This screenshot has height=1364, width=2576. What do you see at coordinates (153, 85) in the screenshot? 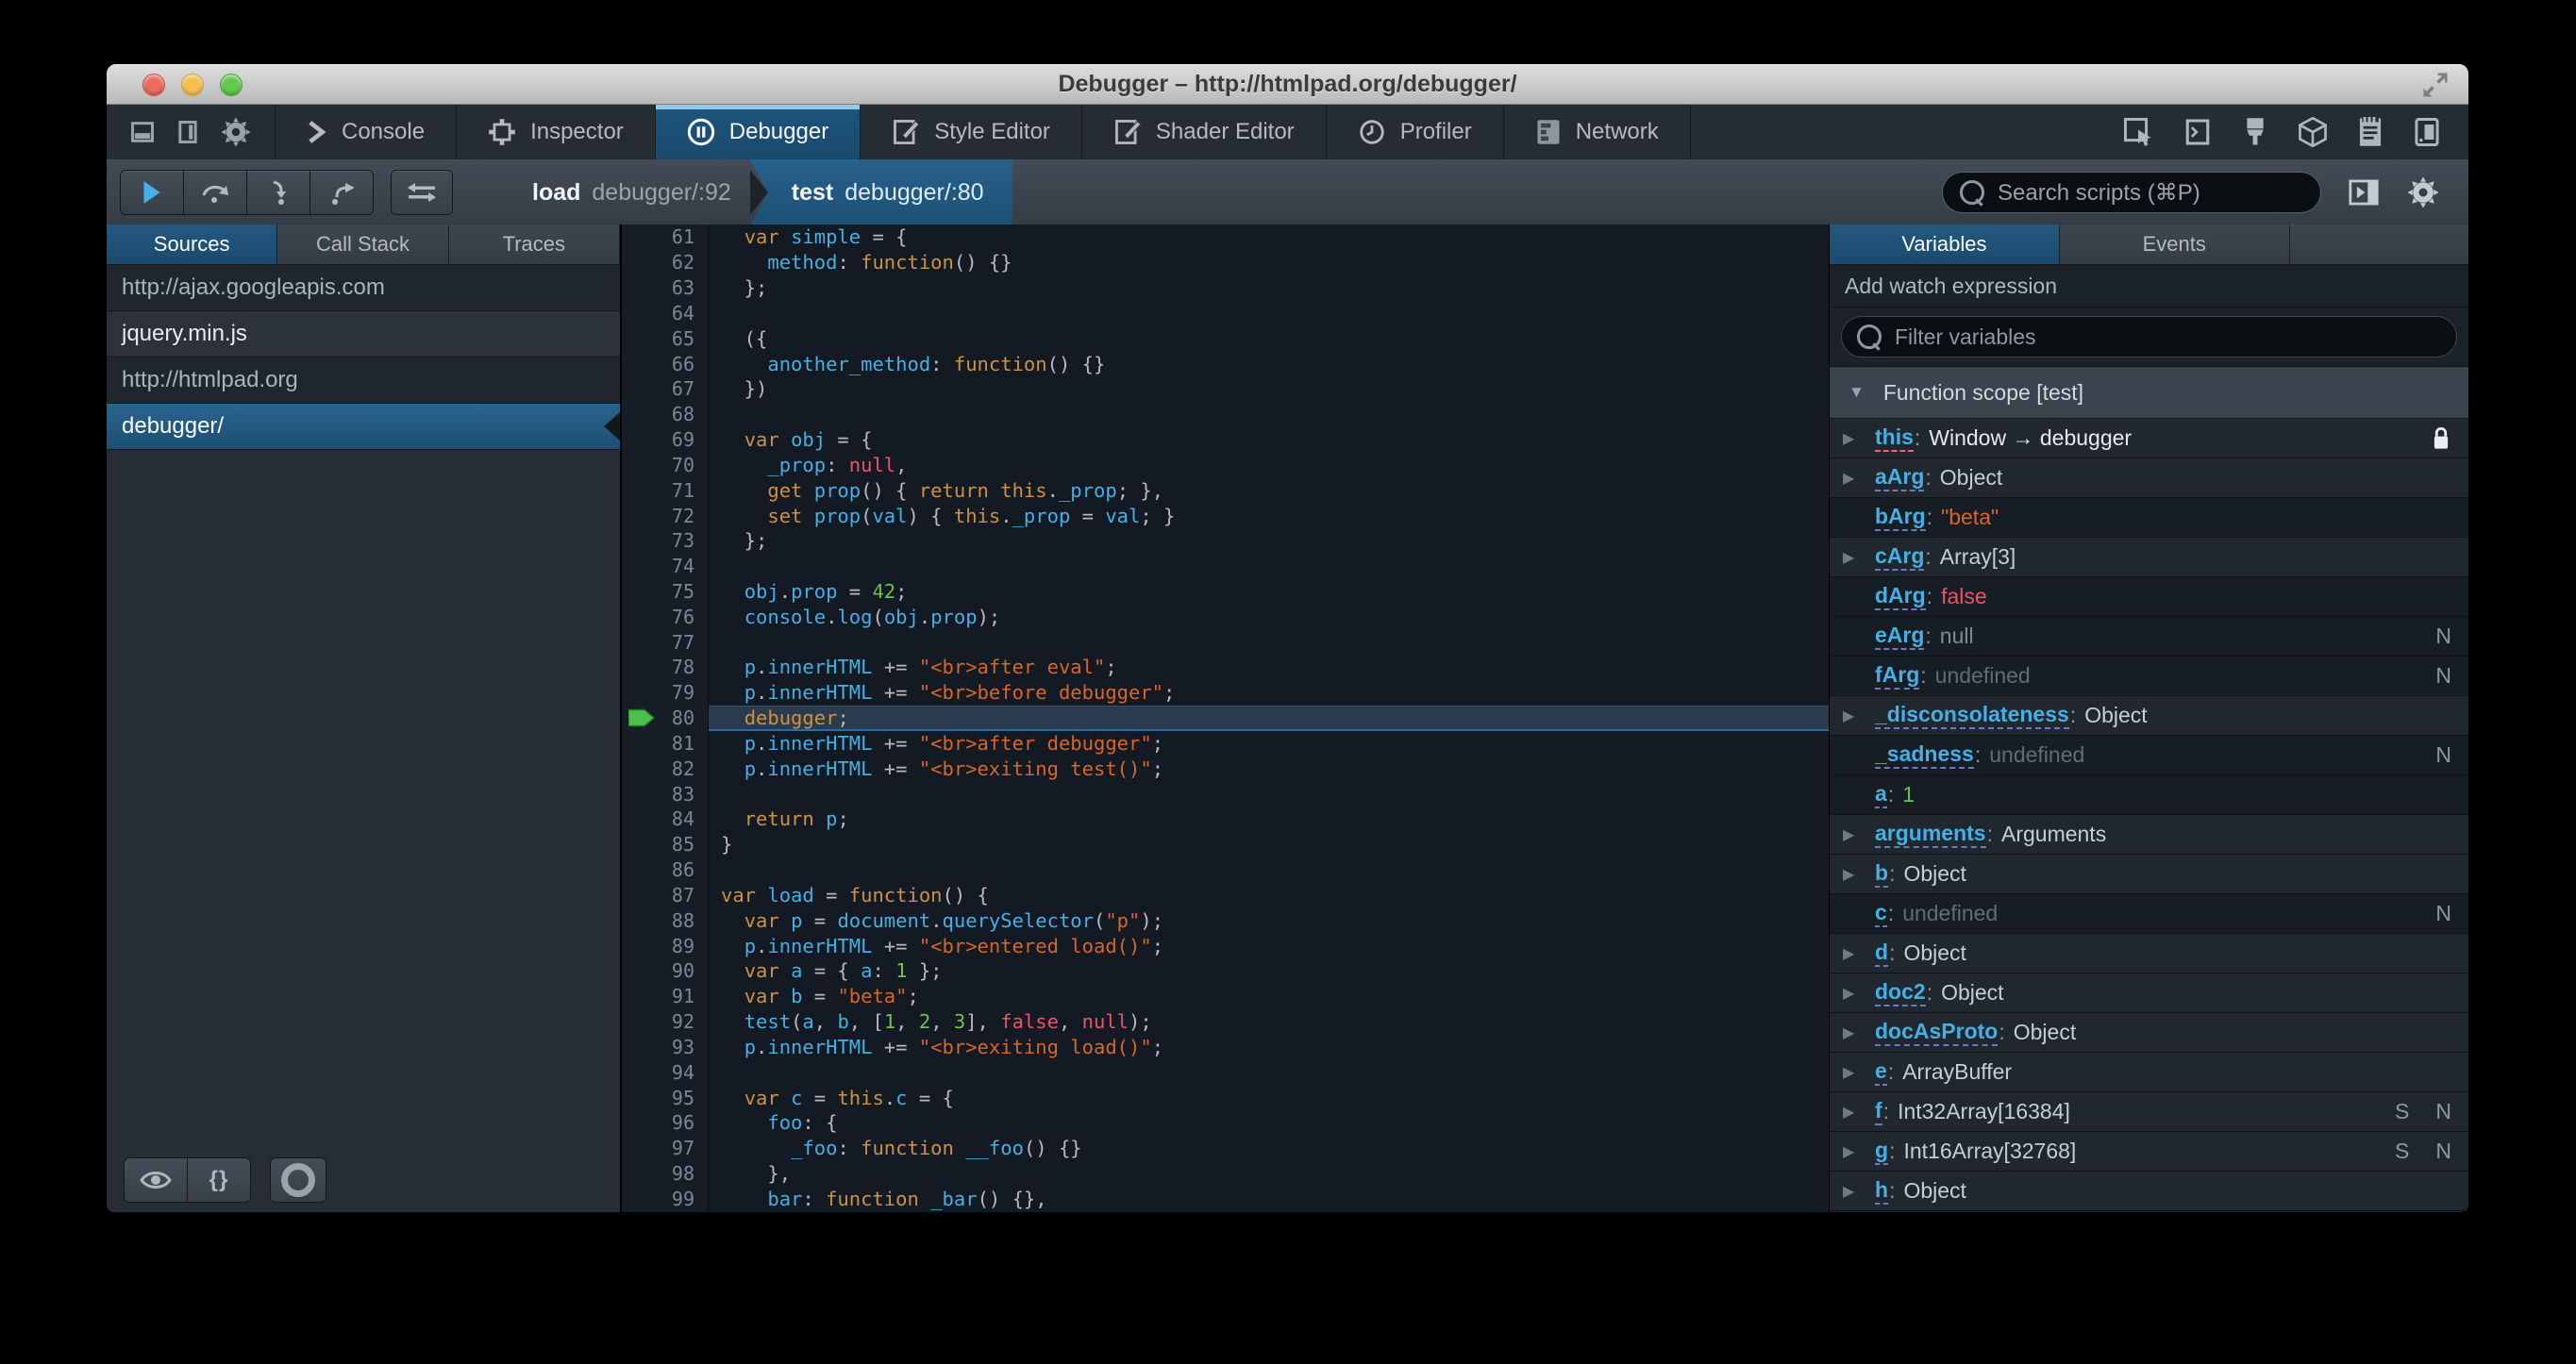
I see `close-button` at bounding box center [153, 85].